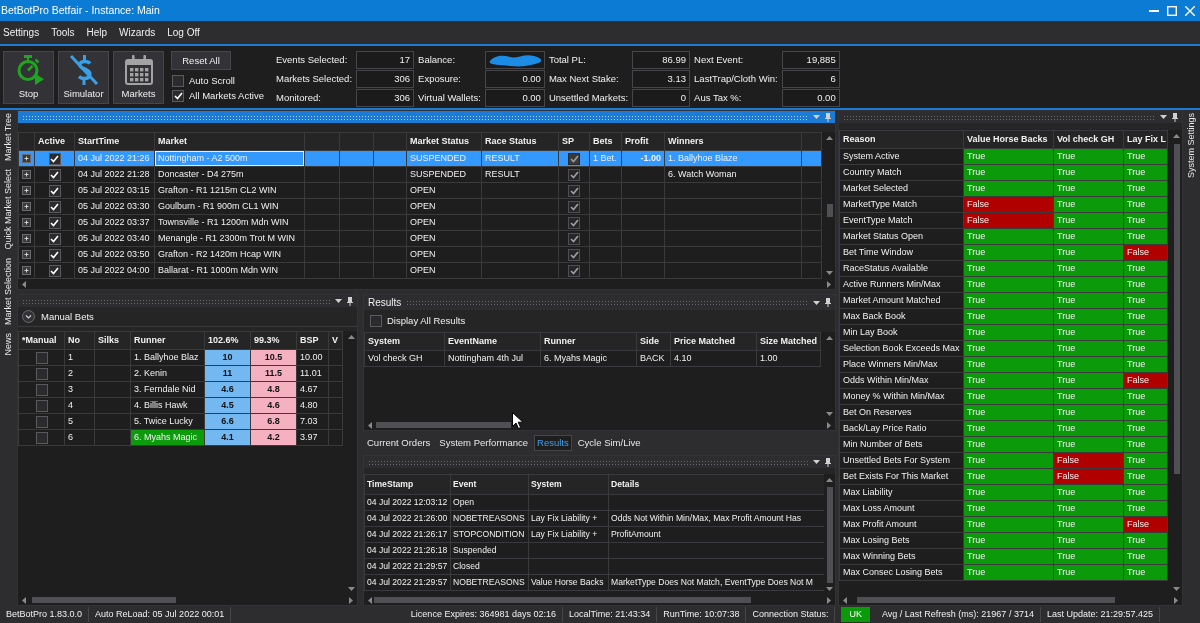  Describe the element at coordinates (1154, 10) in the screenshot. I see `minimize-icon` at that location.